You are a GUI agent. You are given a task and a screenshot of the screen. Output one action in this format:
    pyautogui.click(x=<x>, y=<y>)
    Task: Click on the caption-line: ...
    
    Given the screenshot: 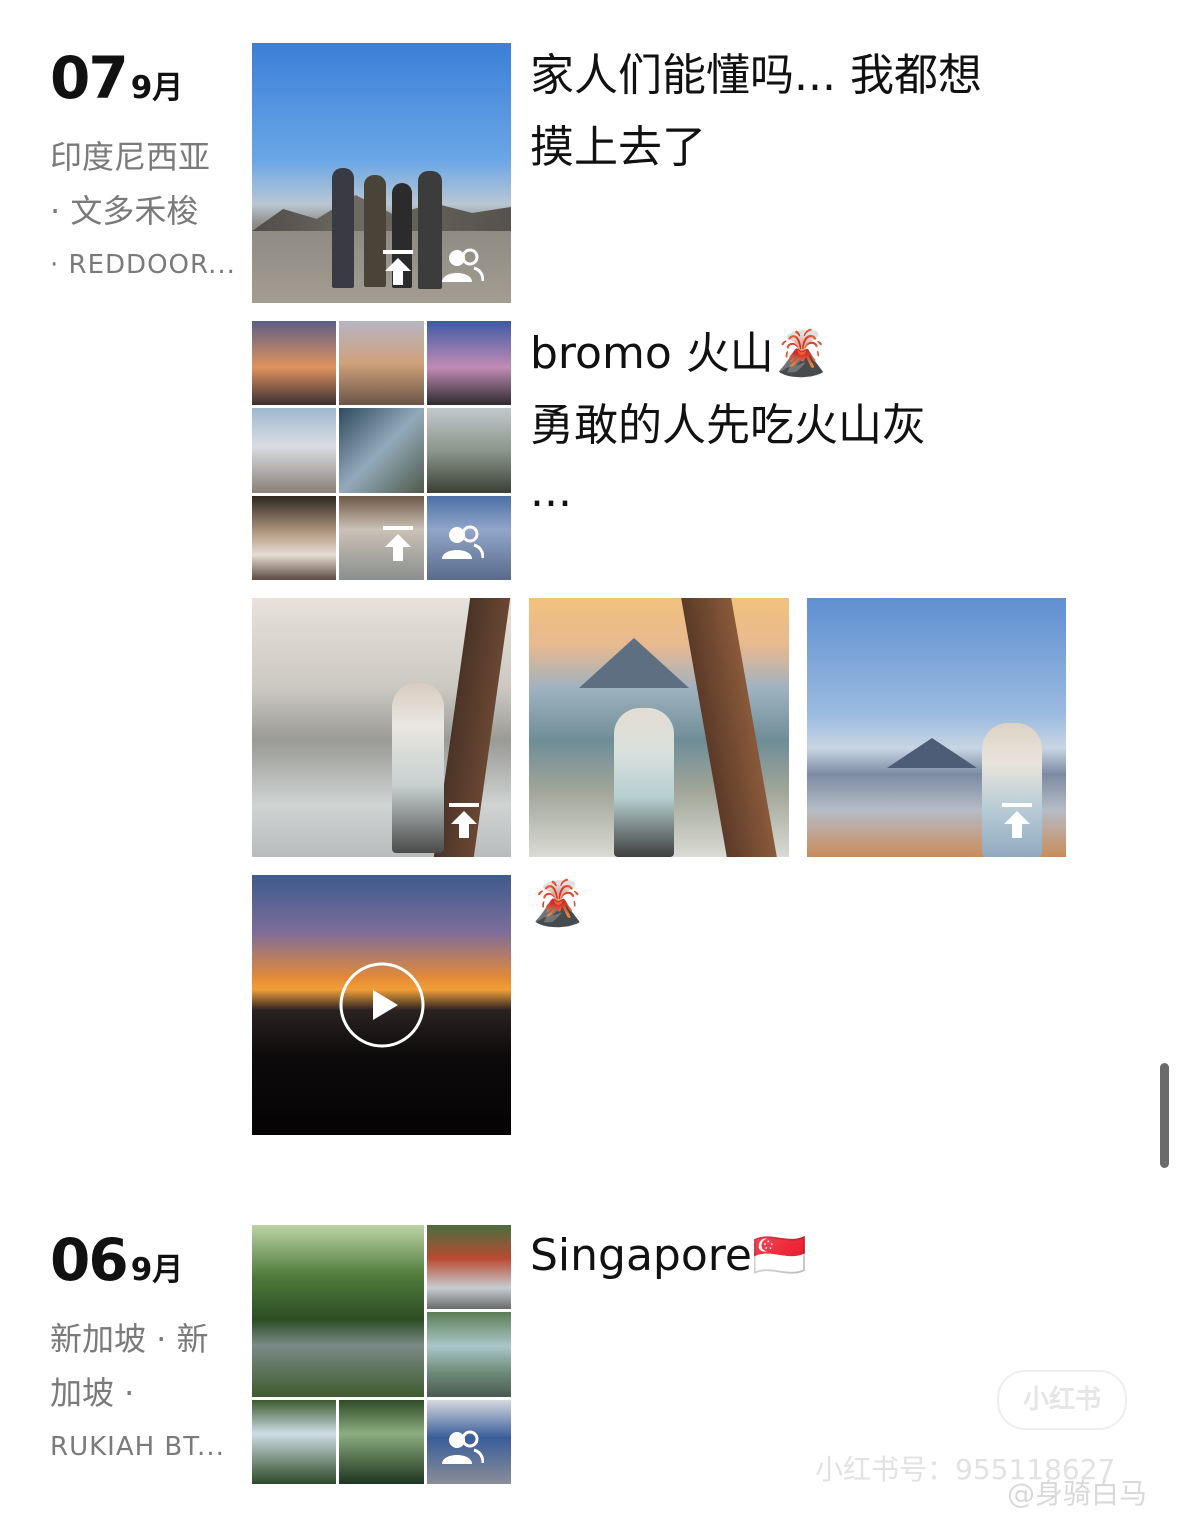 What is the action you would take?
    pyautogui.click(x=551, y=491)
    